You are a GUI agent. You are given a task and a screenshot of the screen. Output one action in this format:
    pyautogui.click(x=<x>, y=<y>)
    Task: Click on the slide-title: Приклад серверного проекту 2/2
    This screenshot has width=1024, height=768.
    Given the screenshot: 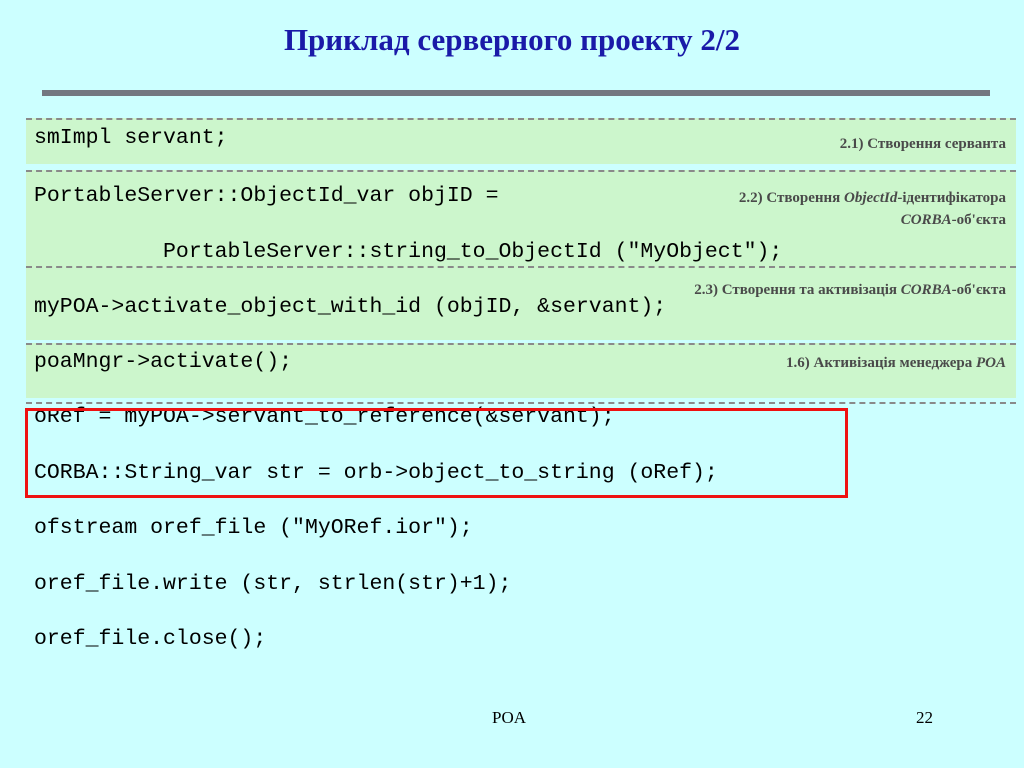 What is the action you would take?
    pyautogui.click(x=512, y=39)
    